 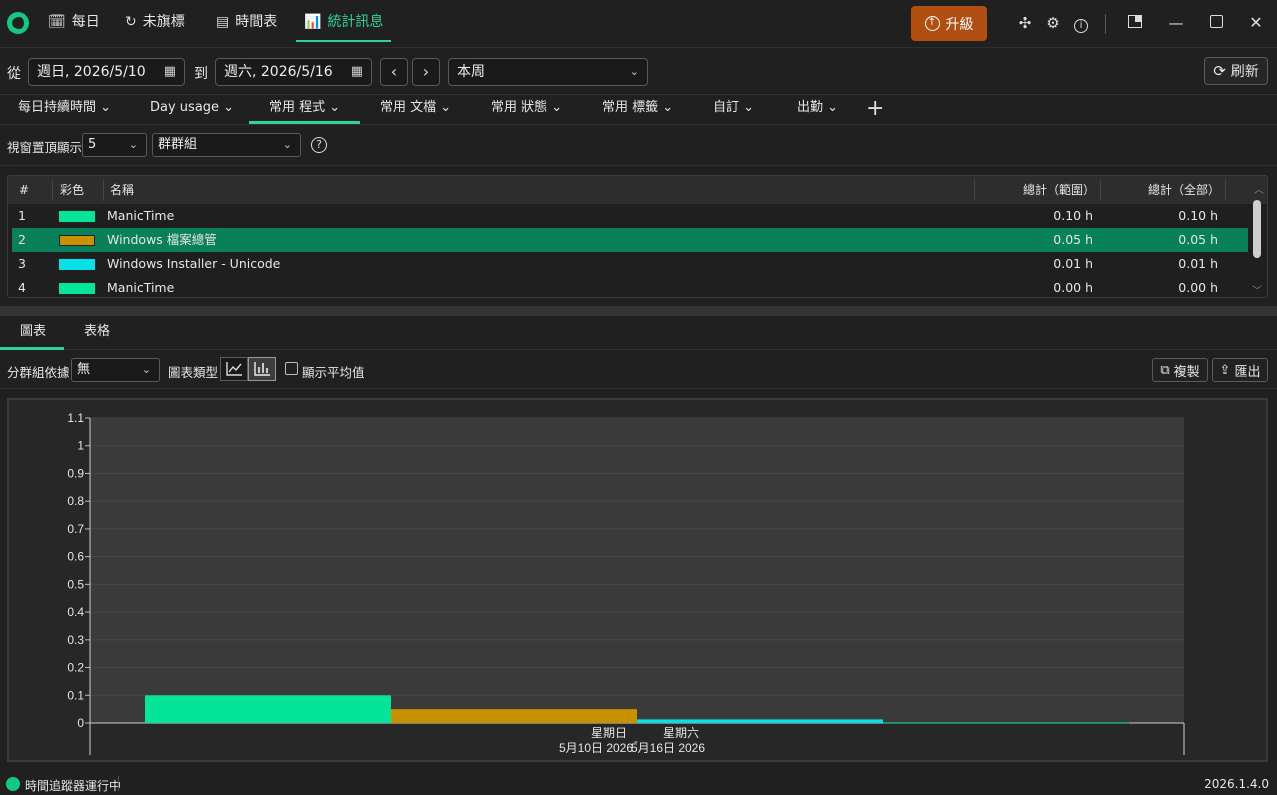 What do you see at coordinates (246, 22) in the screenshot?
I see `tab-timeline: ▤ 時間表` at bounding box center [246, 22].